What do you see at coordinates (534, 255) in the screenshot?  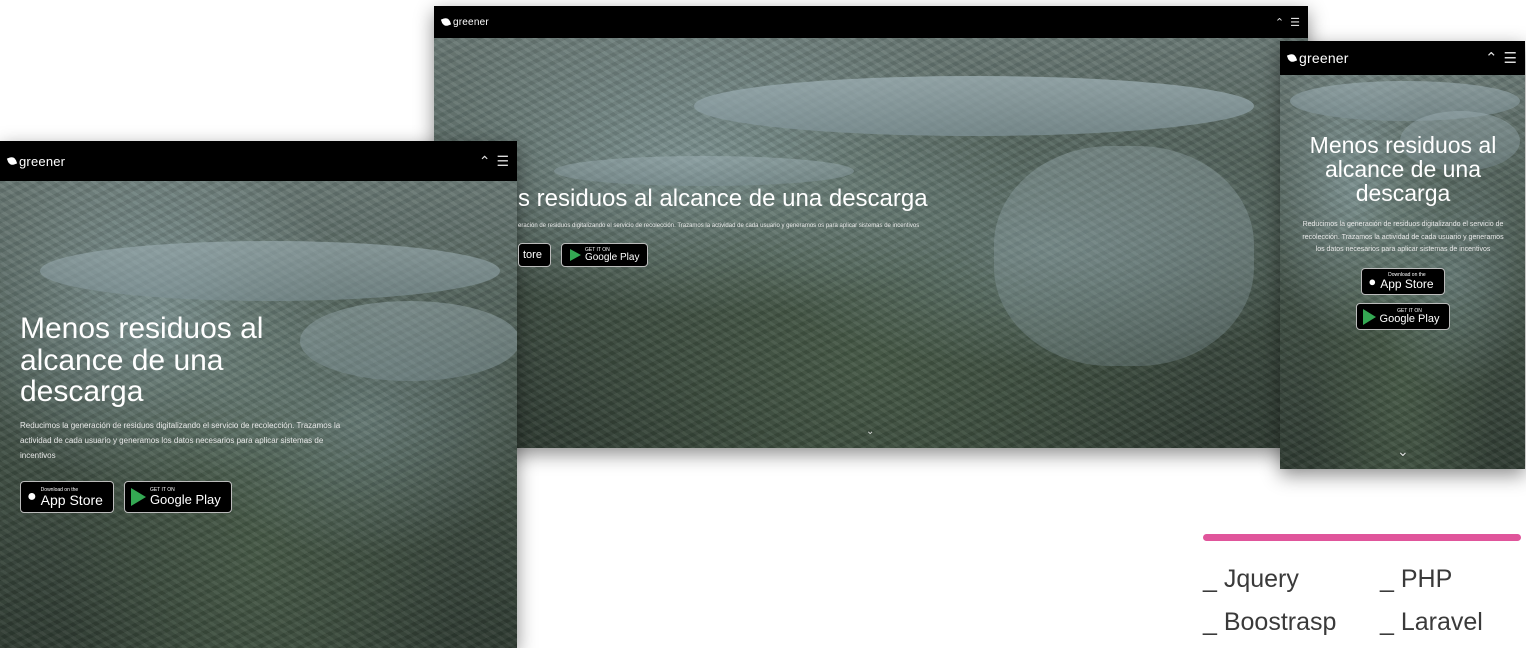 I see `app-store-button: tore` at bounding box center [534, 255].